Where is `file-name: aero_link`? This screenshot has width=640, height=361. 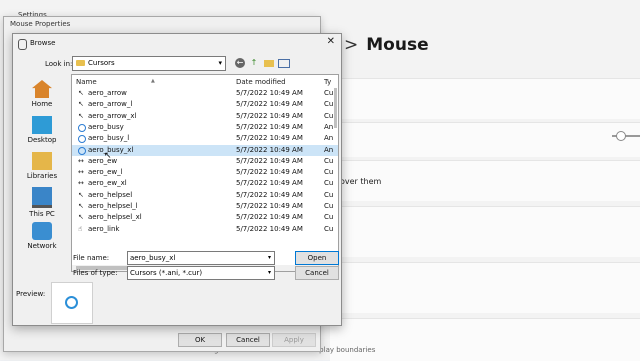
file-name: aero_link is located at coordinates (104, 228).